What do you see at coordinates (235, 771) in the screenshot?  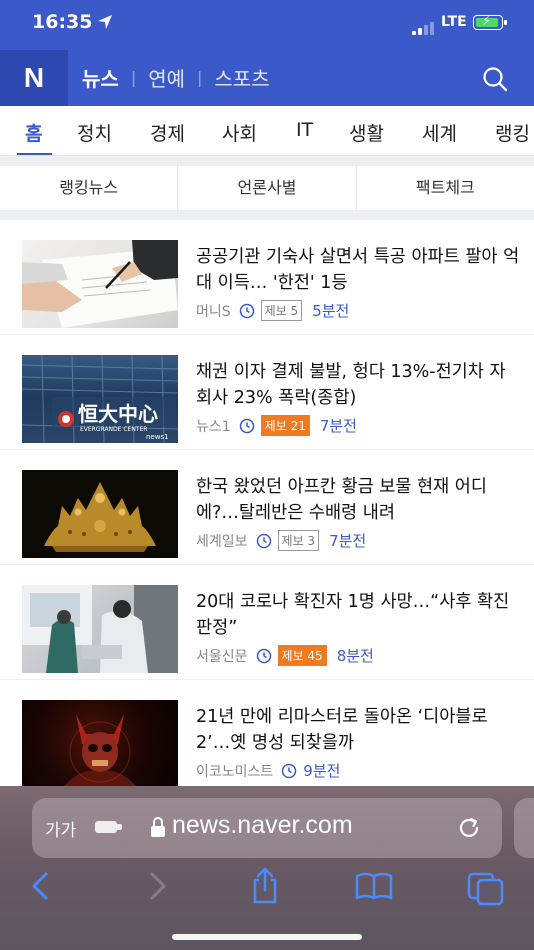 I see `news-source: 이코노미스트` at bounding box center [235, 771].